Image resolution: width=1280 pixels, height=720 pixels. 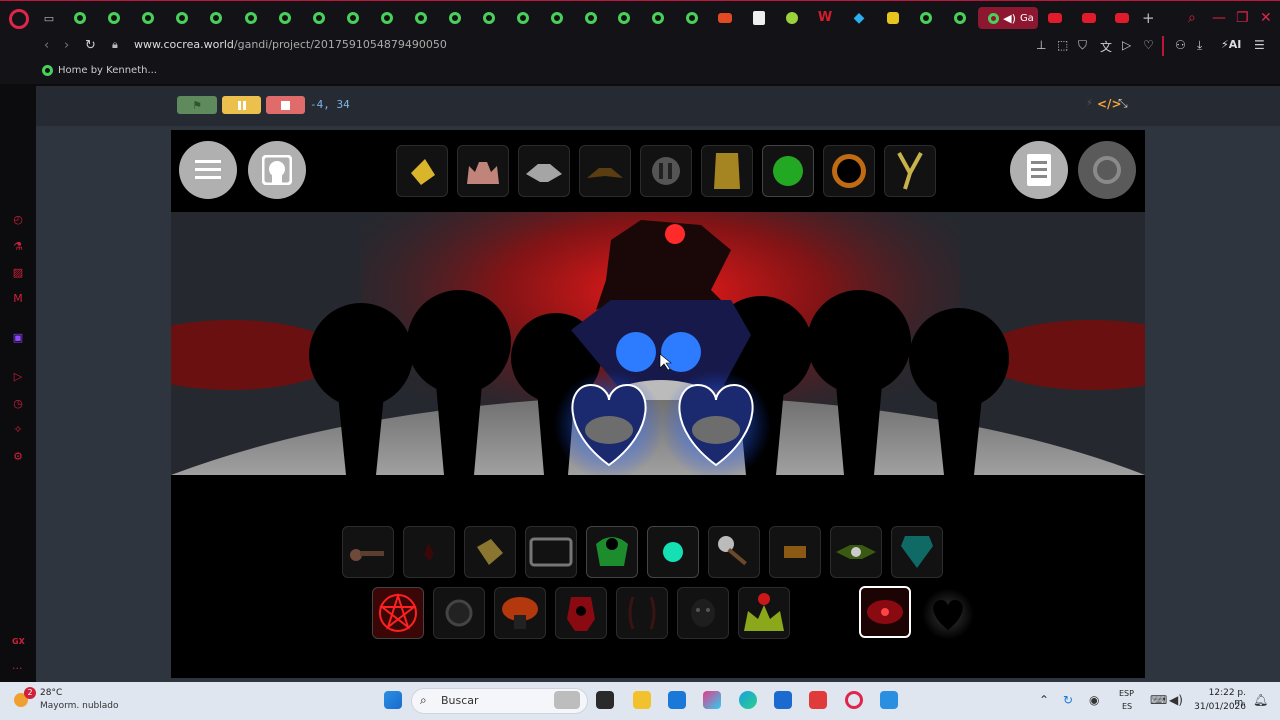 What do you see at coordinates (18, 377) in the screenshot?
I see `sidebar-player-icon: ▷` at bounding box center [18, 377].